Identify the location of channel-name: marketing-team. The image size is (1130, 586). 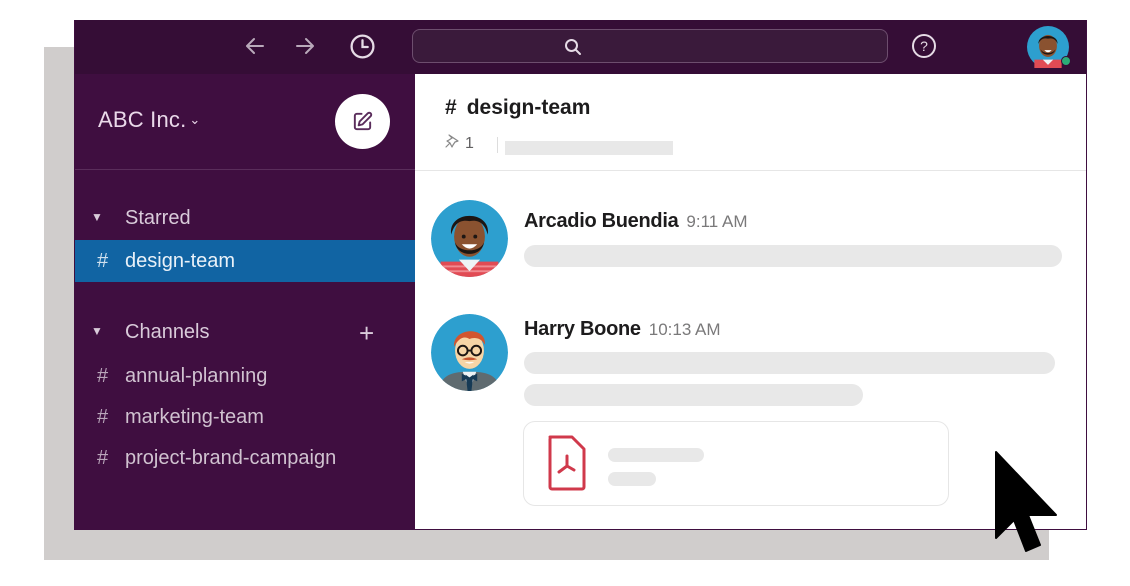
(194, 417).